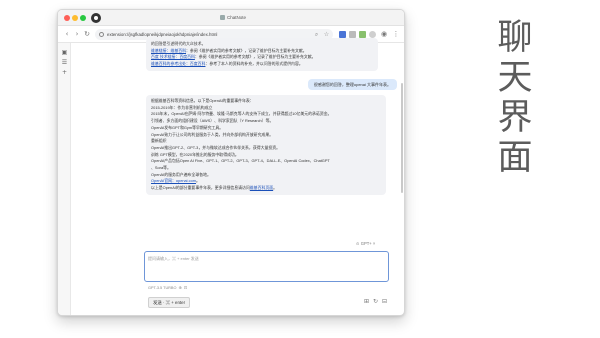  I want to click on message-line: 维基链接：维基百科：参阅《维护者实用的参考文献》，记录了维护目标为主要补充文献。, so click(262, 51).